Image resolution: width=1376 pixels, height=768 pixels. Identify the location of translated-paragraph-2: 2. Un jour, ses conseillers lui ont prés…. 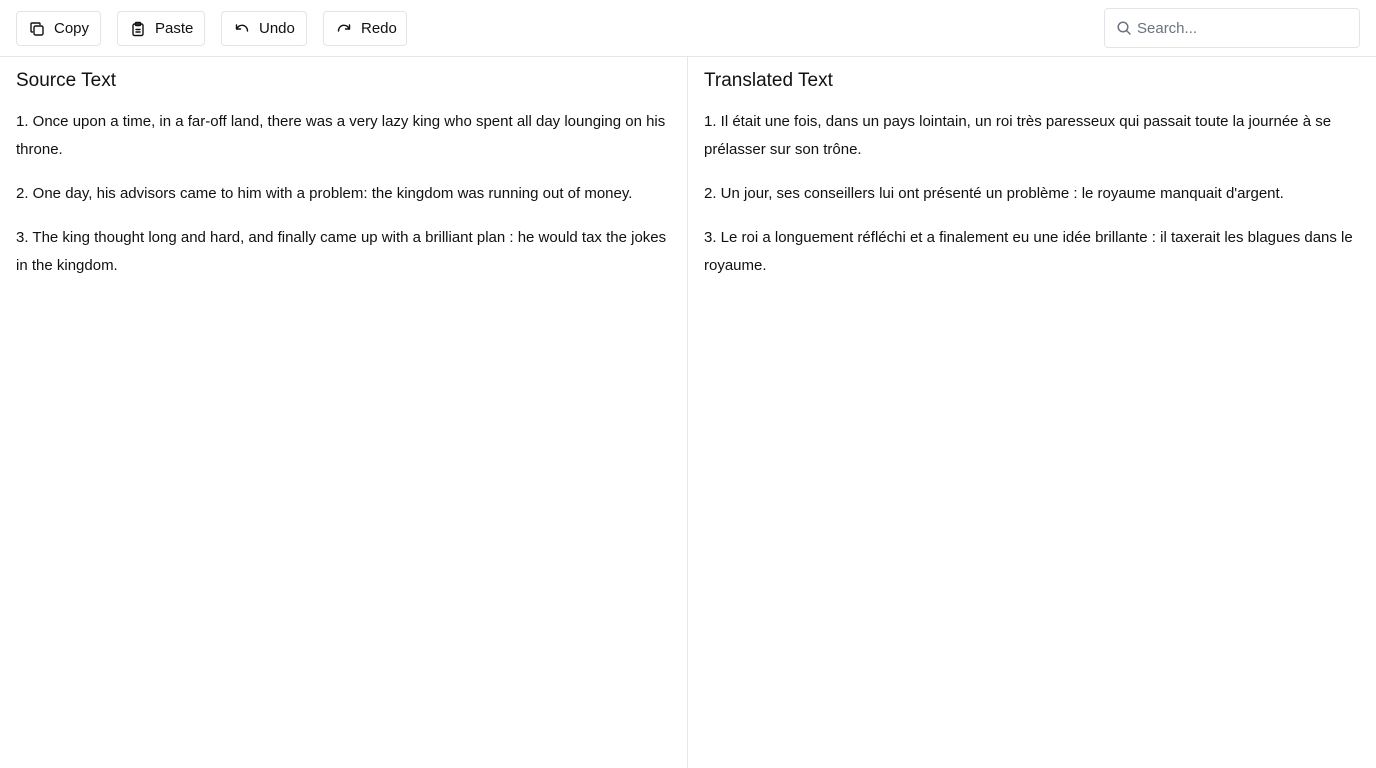
(994, 193).